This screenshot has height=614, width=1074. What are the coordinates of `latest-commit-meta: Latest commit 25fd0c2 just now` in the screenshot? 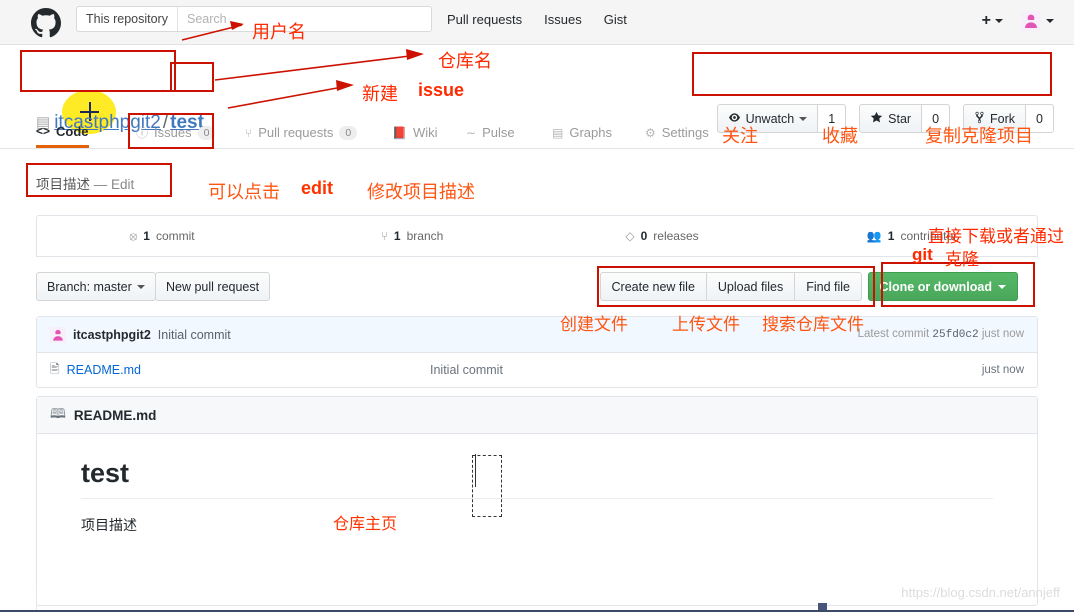 It's located at (941, 334).